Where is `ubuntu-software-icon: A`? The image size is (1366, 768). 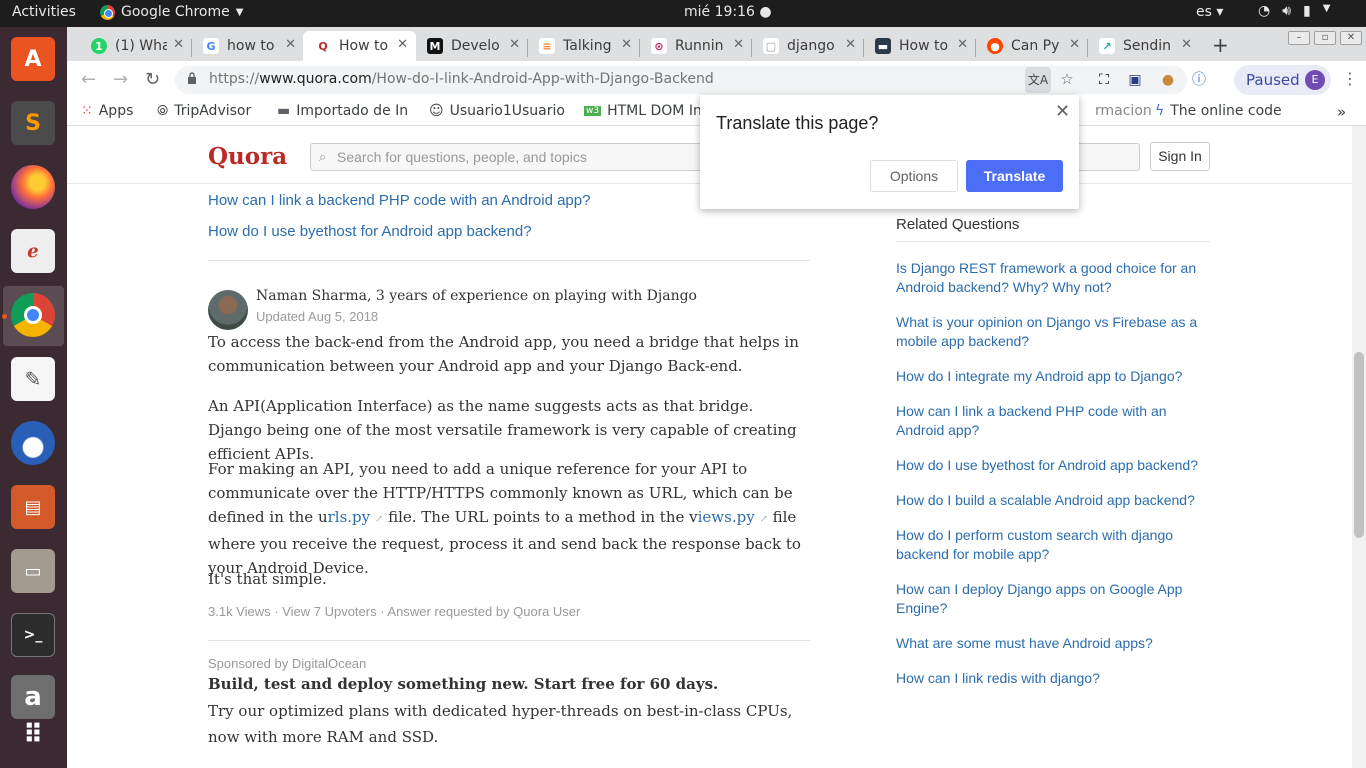 ubuntu-software-icon: A is located at coordinates (33, 59).